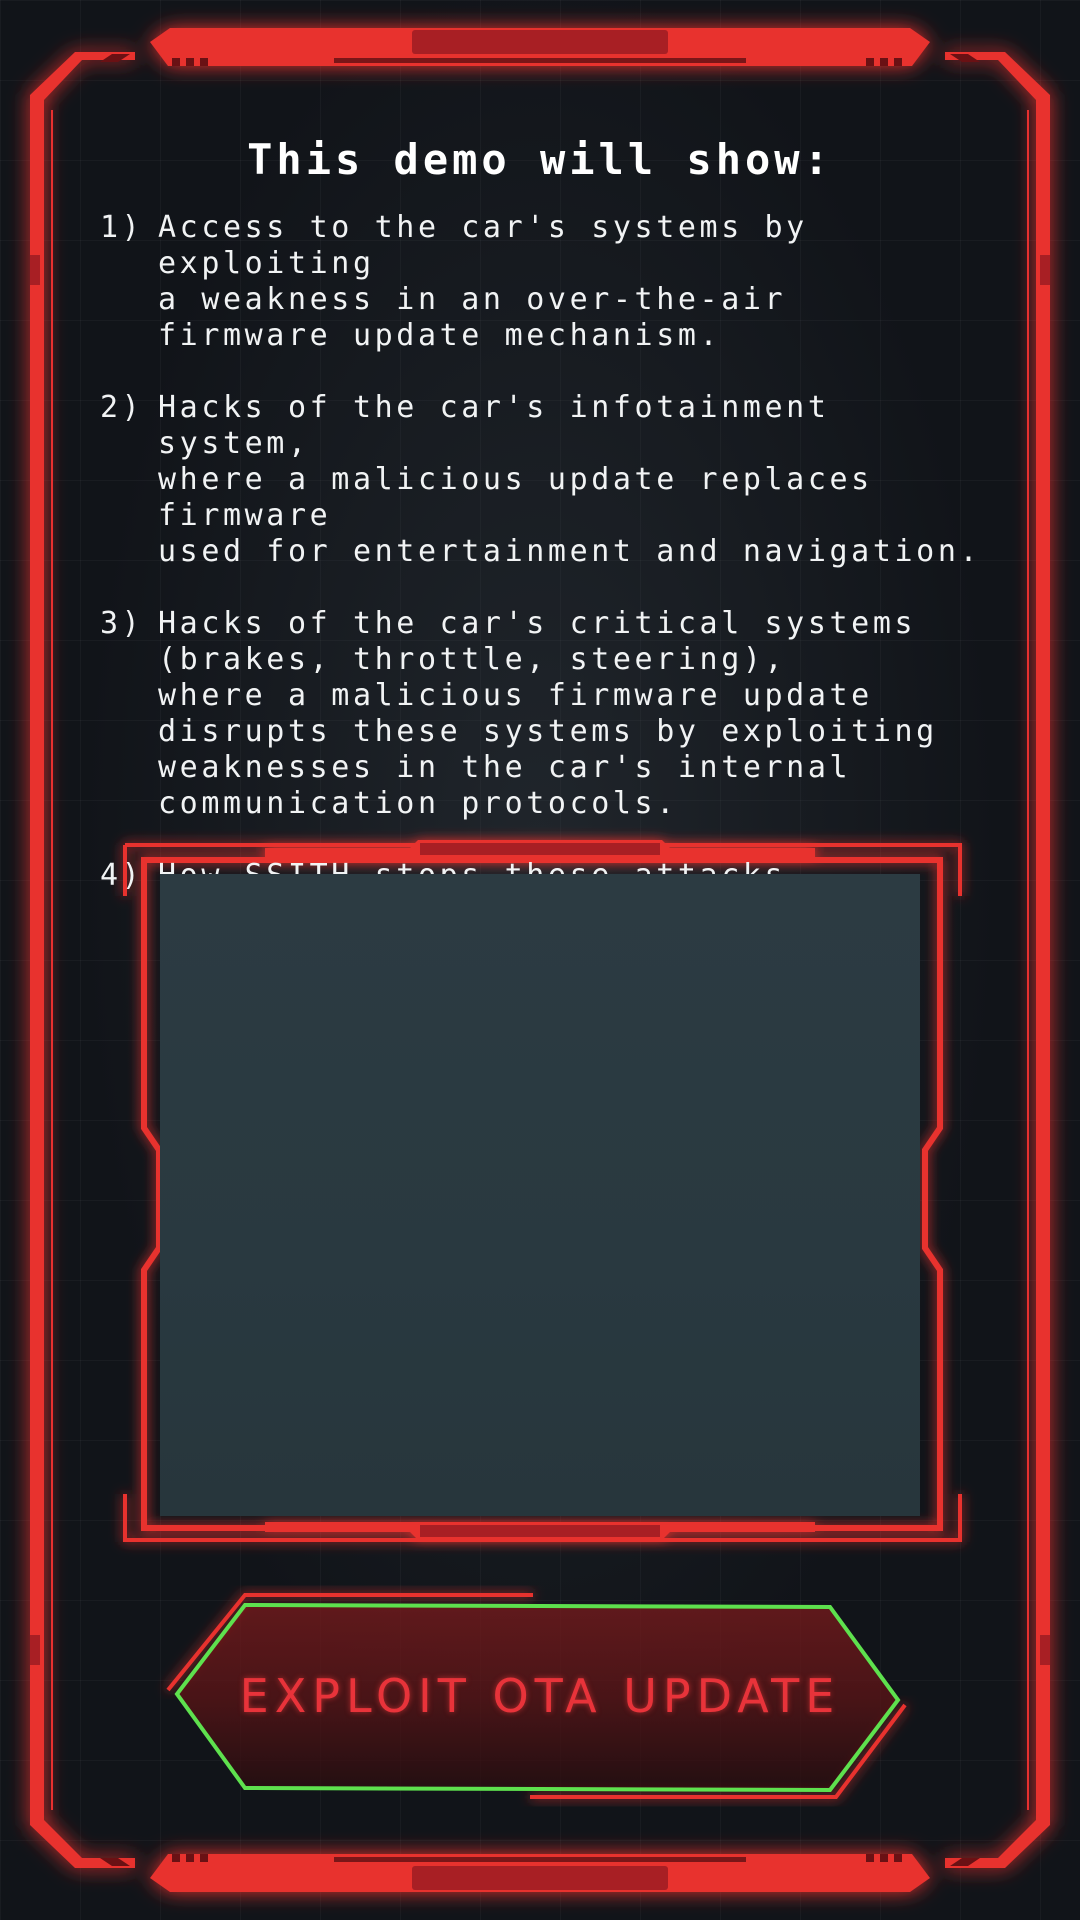  What do you see at coordinates (122, 875) in the screenshot?
I see `list-item-number: 4)` at bounding box center [122, 875].